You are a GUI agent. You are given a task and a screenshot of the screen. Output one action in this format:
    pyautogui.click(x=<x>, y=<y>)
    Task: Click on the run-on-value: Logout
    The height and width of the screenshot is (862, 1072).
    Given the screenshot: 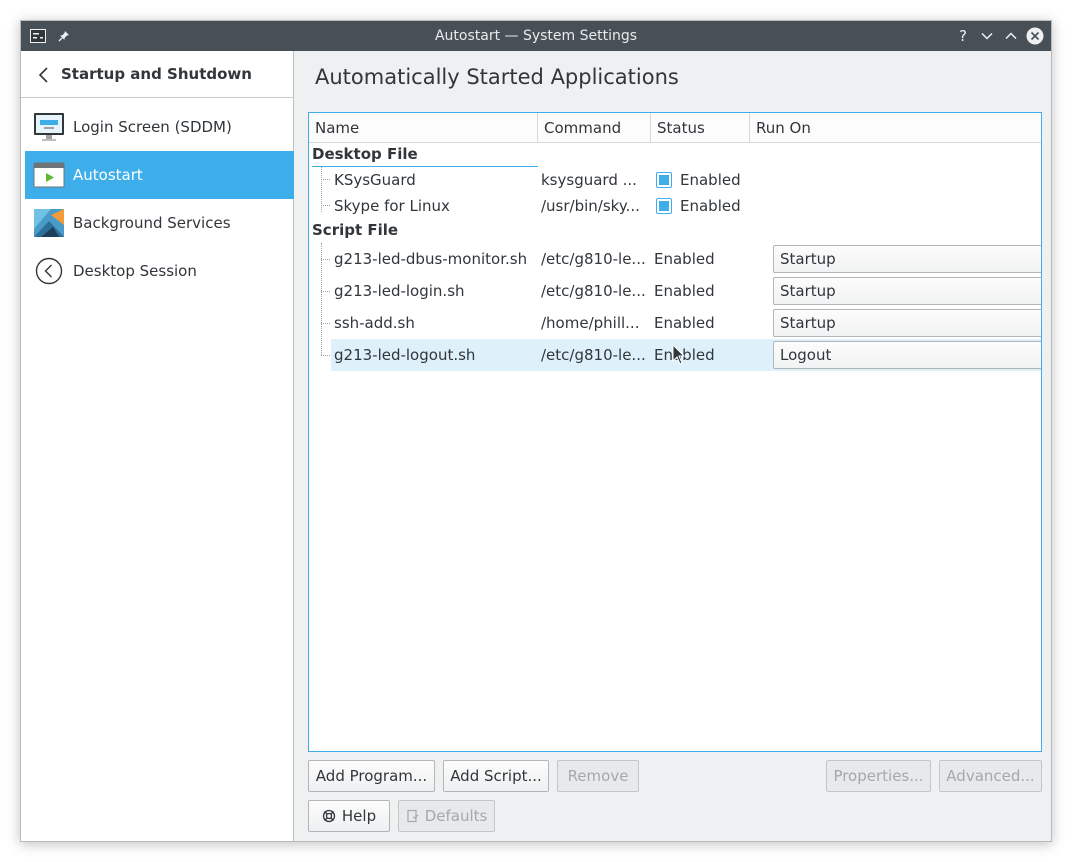 What is the action you would take?
    pyautogui.click(x=806, y=355)
    